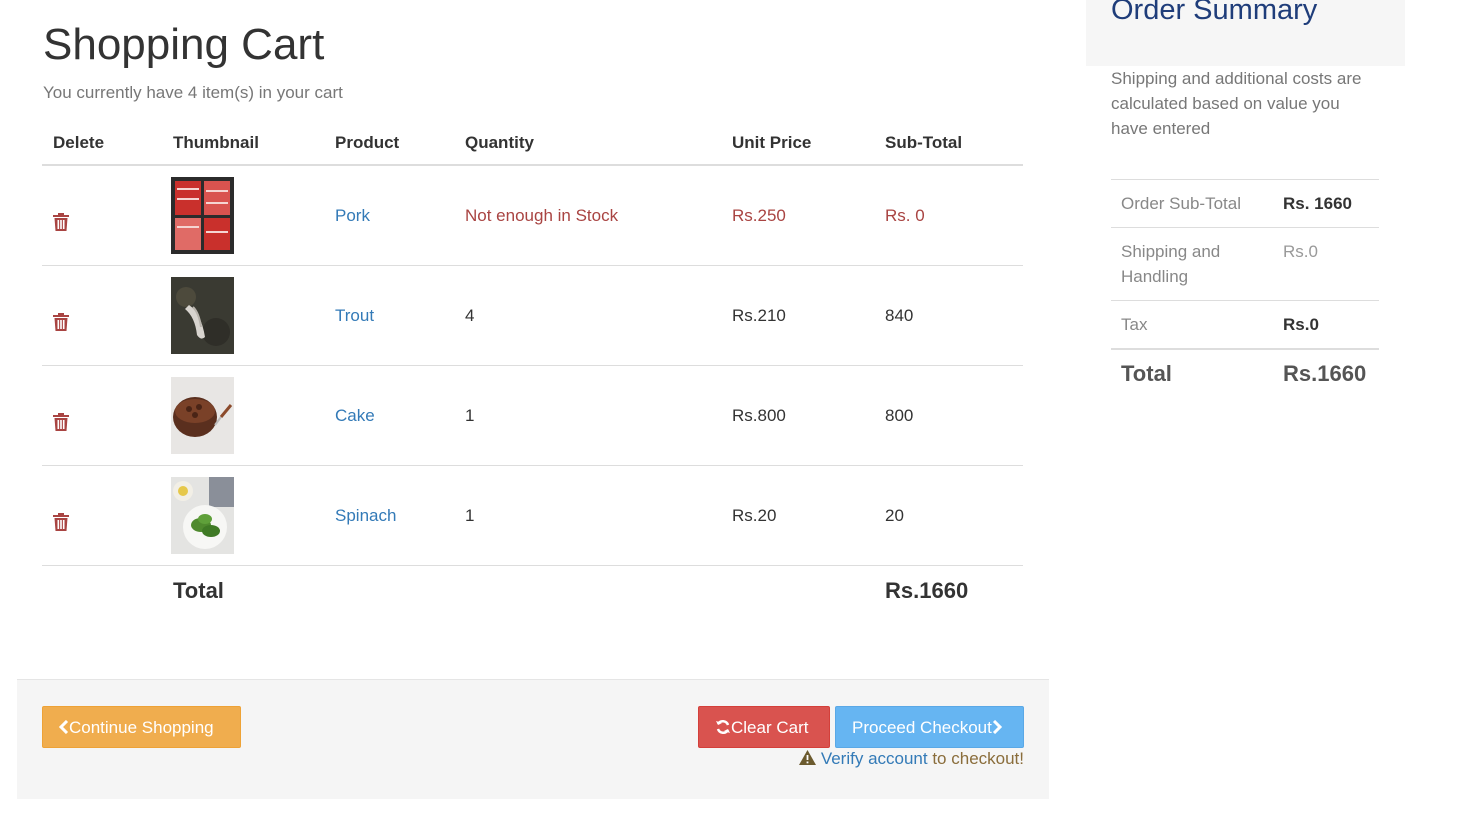 Image resolution: width=1484 pixels, height=828 pixels. Describe the element at coordinates (1326, 203) in the screenshot. I see `summary-value: Rs. 1660` at that location.